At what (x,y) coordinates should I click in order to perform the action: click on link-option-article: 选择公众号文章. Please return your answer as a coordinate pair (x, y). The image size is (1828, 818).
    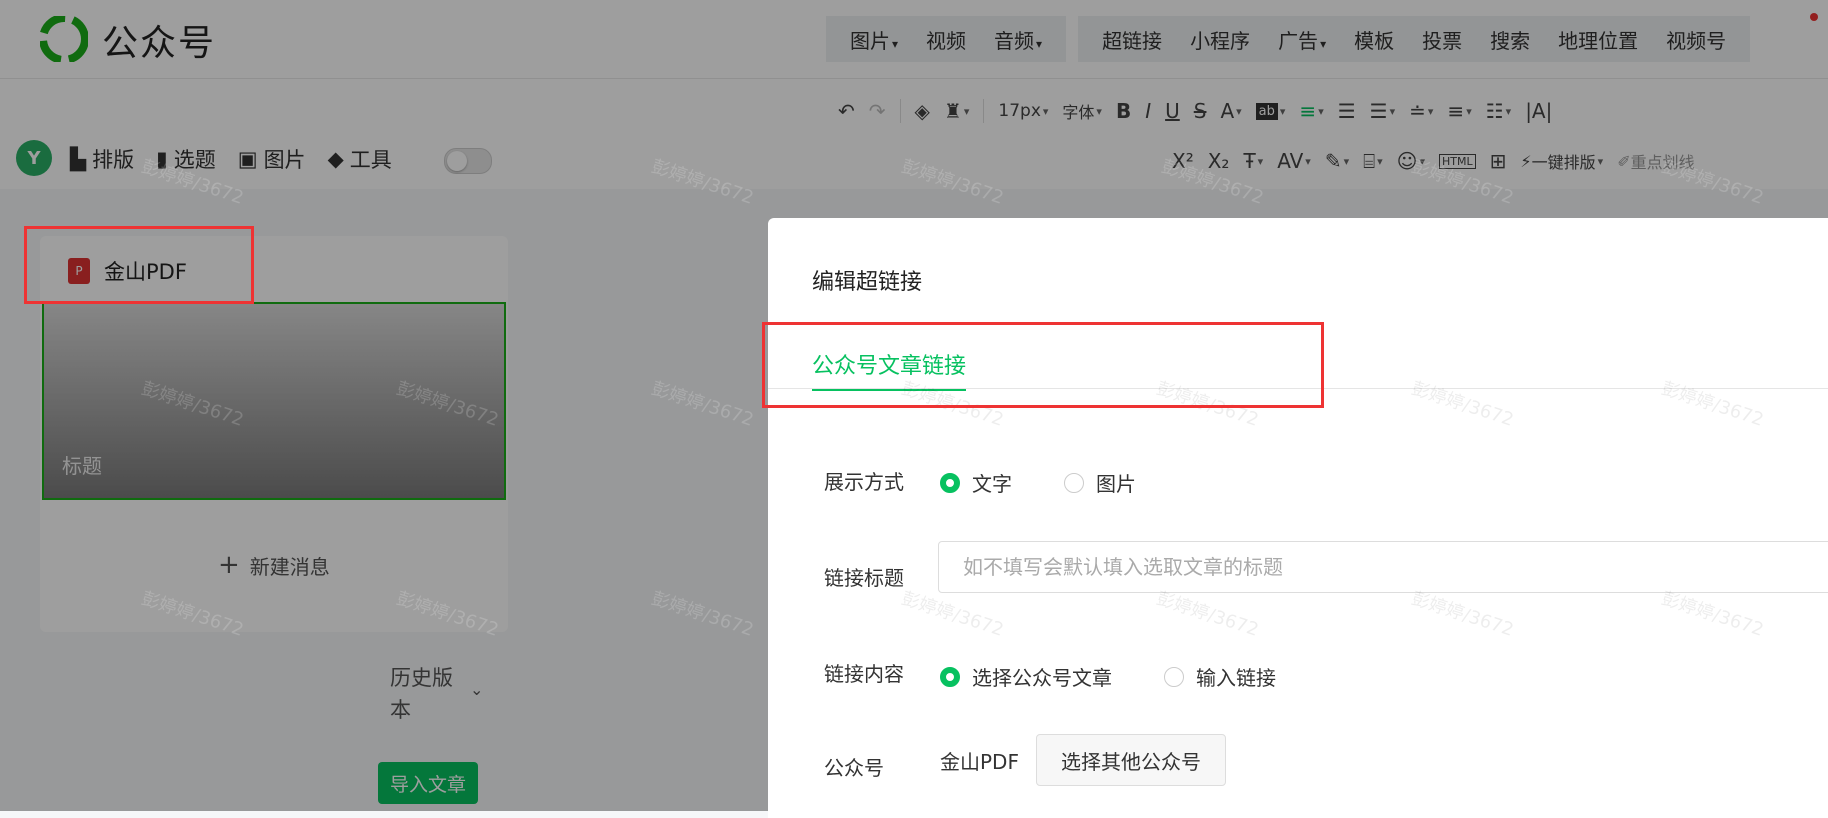
    Looking at the image, I should click on (1026, 676).